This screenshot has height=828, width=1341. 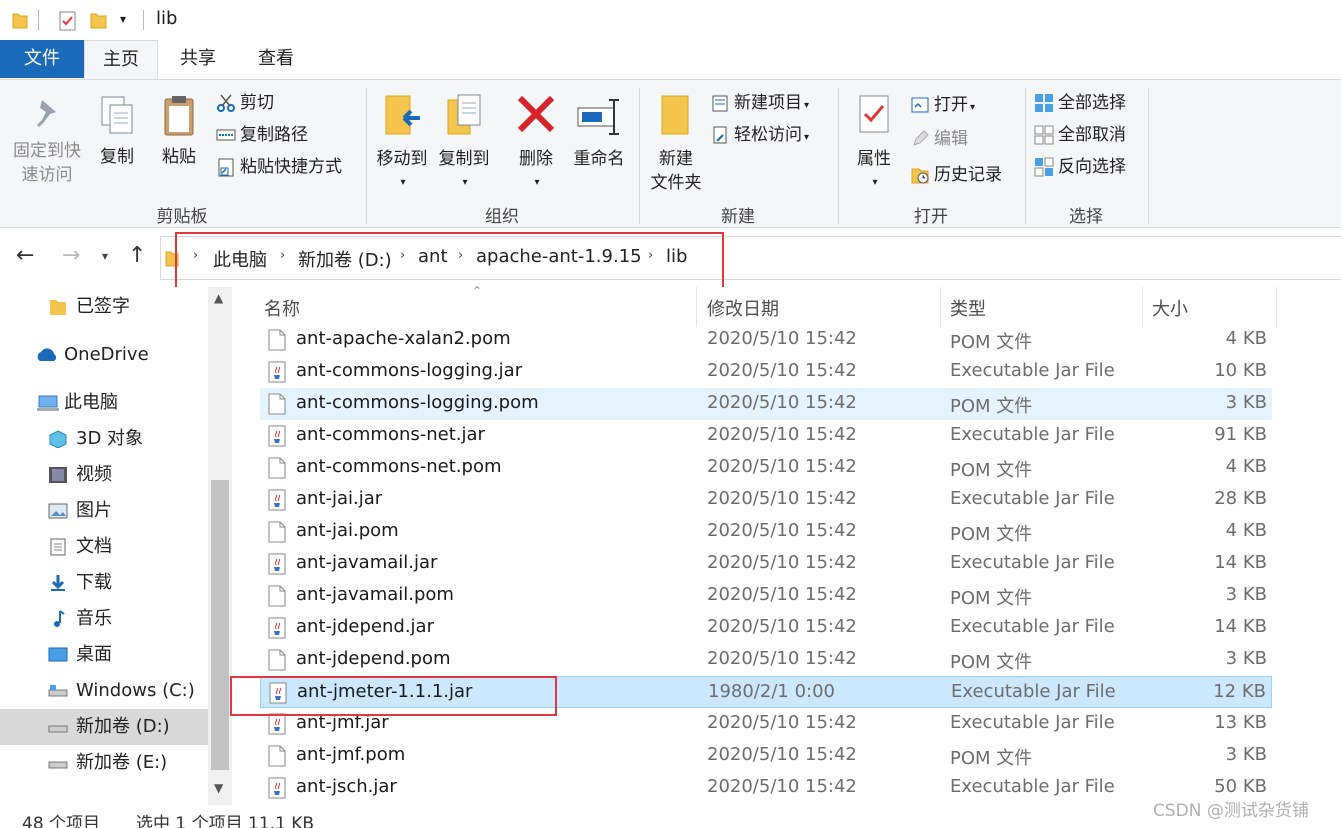 I want to click on nav-item-drive-e: 新加卷 (E:), so click(x=104, y=763).